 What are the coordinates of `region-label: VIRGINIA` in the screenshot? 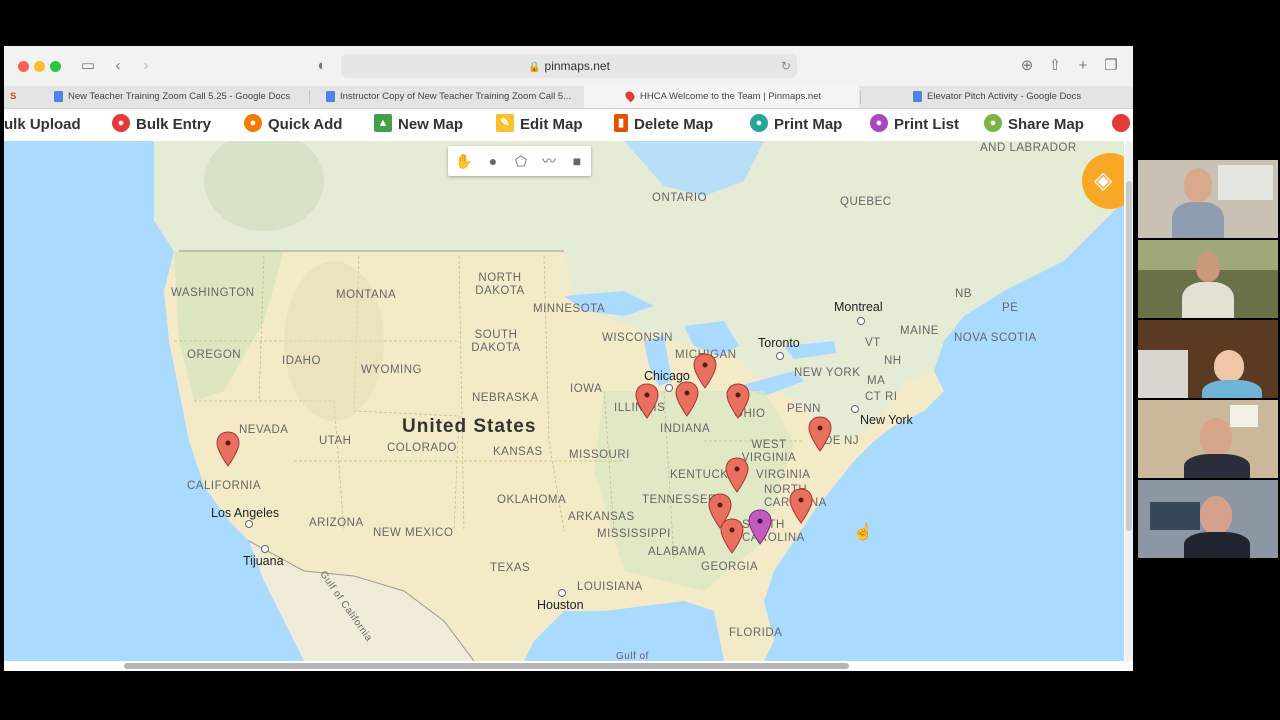 It's located at (783, 475).